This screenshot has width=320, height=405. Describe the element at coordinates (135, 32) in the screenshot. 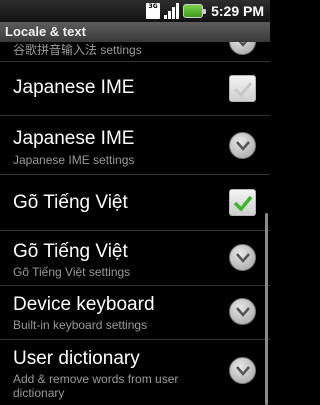

I see `screen-title: Locale & text` at that location.